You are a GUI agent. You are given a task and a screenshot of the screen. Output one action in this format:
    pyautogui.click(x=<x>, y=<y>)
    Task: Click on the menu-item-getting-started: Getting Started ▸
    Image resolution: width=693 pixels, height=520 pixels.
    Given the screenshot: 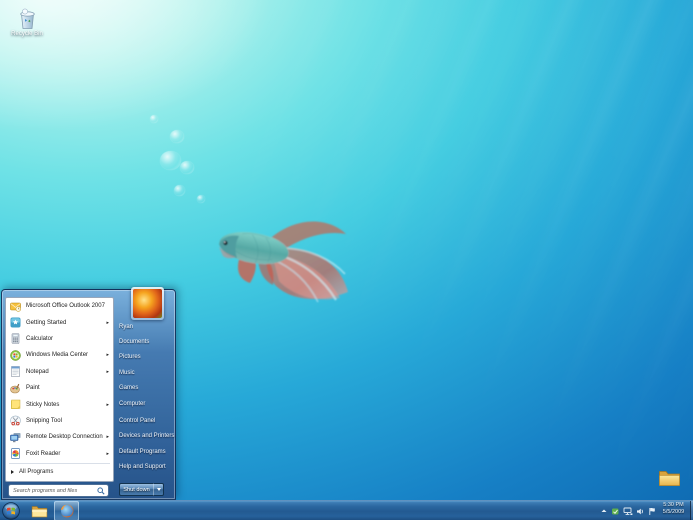 What is the action you would take?
    pyautogui.click(x=59, y=322)
    